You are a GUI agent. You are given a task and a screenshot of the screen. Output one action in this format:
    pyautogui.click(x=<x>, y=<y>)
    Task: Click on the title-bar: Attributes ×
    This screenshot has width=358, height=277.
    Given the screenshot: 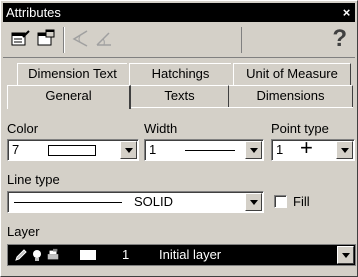 What is the action you would take?
    pyautogui.click(x=179, y=12)
    